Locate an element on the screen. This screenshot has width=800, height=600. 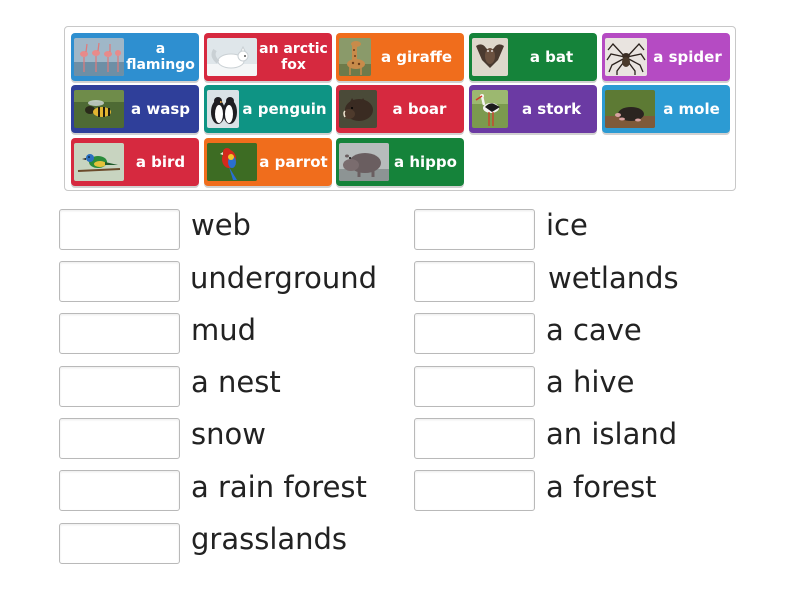
place-label-wetlands: wetlands is located at coordinates (613, 278).